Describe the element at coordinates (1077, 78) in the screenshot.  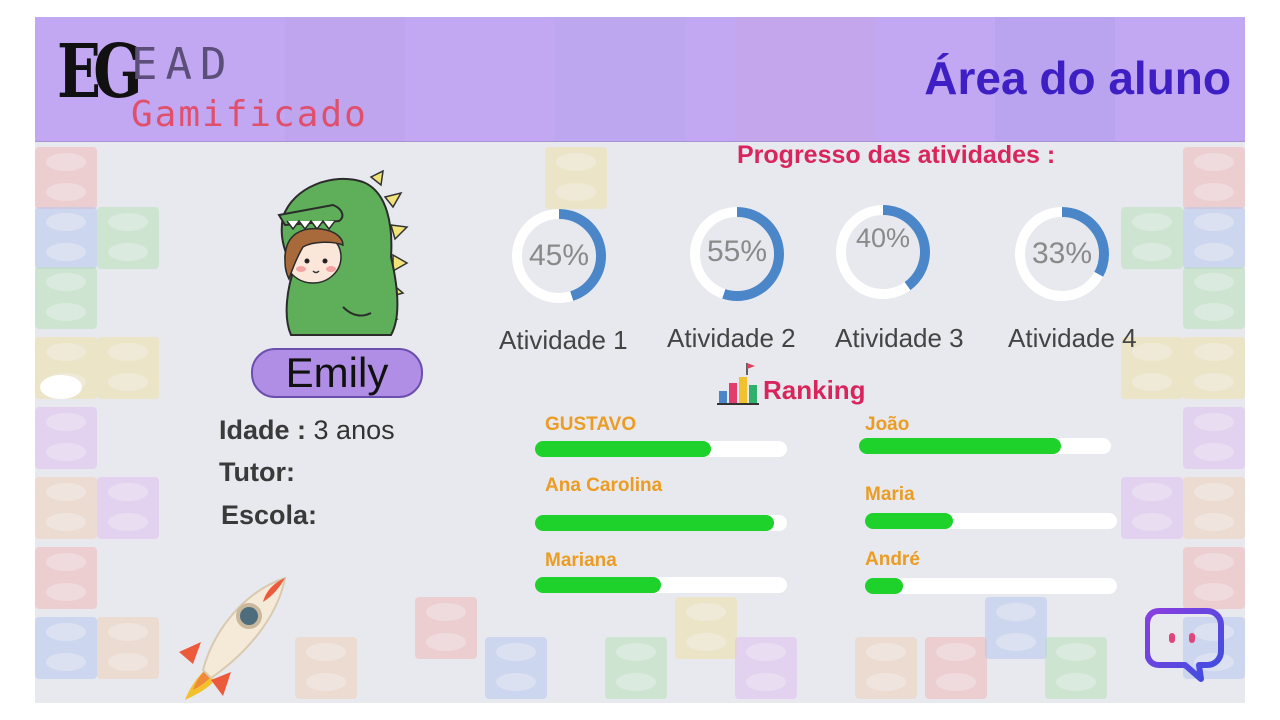
I see `page-title: Área do aluno` at that location.